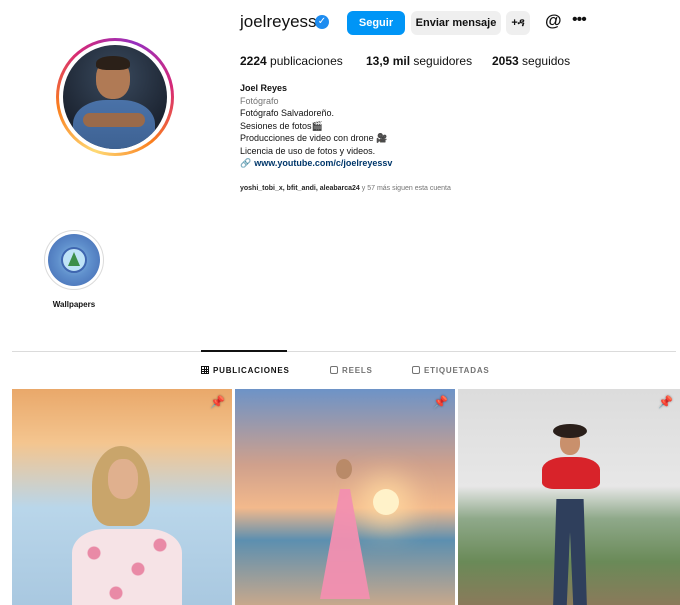 The width and height of the screenshot is (680, 605). I want to click on stat-followers: 13,9 mil seguidores, so click(419, 61).